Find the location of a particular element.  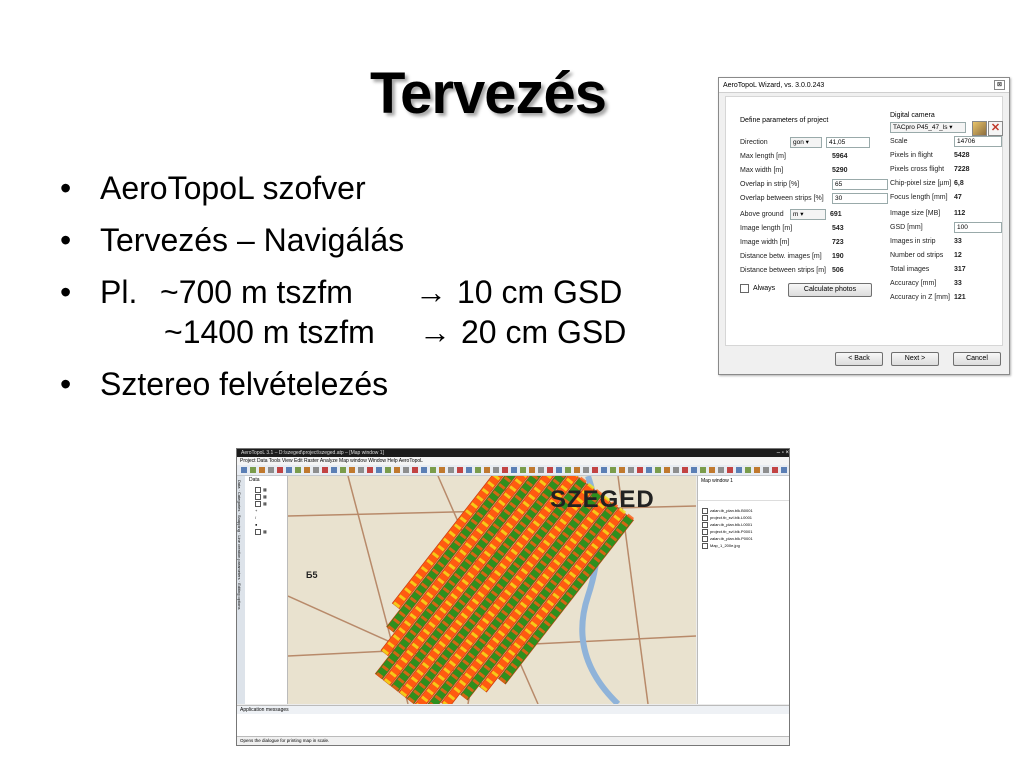

overlap-strip-input: 65 is located at coordinates (860, 184).